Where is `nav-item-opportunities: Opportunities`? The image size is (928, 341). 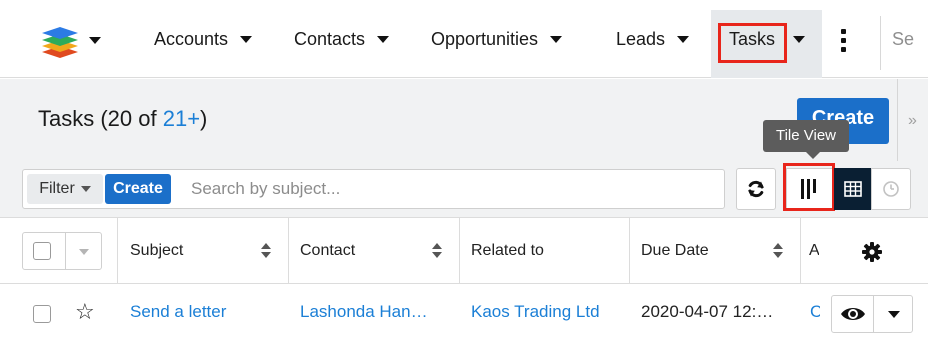 nav-item-opportunities: Opportunities is located at coordinates (497, 39).